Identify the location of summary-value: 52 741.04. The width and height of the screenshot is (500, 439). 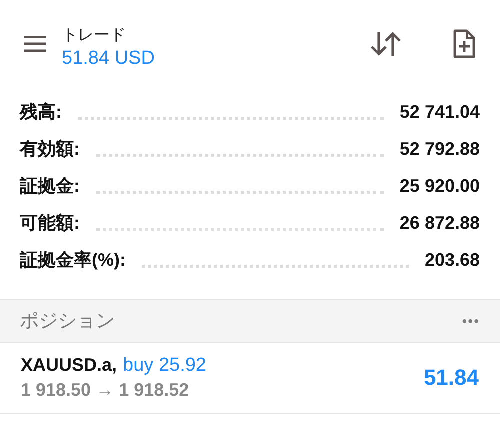
(440, 112).